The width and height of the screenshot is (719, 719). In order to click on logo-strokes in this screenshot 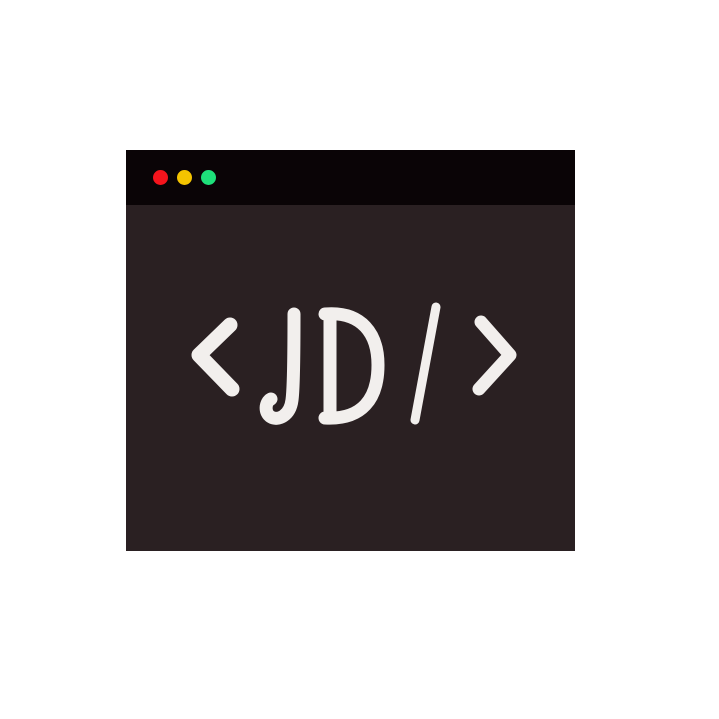, I will do `click(354, 363)`.